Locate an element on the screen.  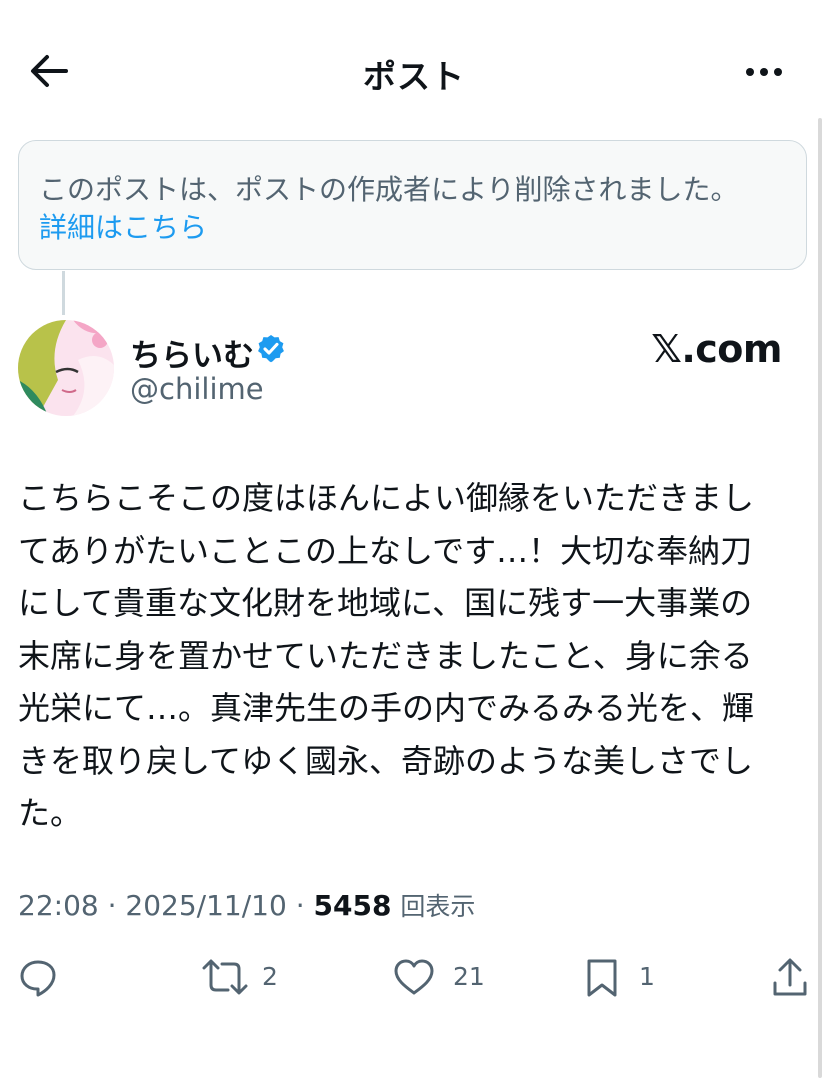
learn-more-link: 詳細はこちら is located at coordinates (123, 228).